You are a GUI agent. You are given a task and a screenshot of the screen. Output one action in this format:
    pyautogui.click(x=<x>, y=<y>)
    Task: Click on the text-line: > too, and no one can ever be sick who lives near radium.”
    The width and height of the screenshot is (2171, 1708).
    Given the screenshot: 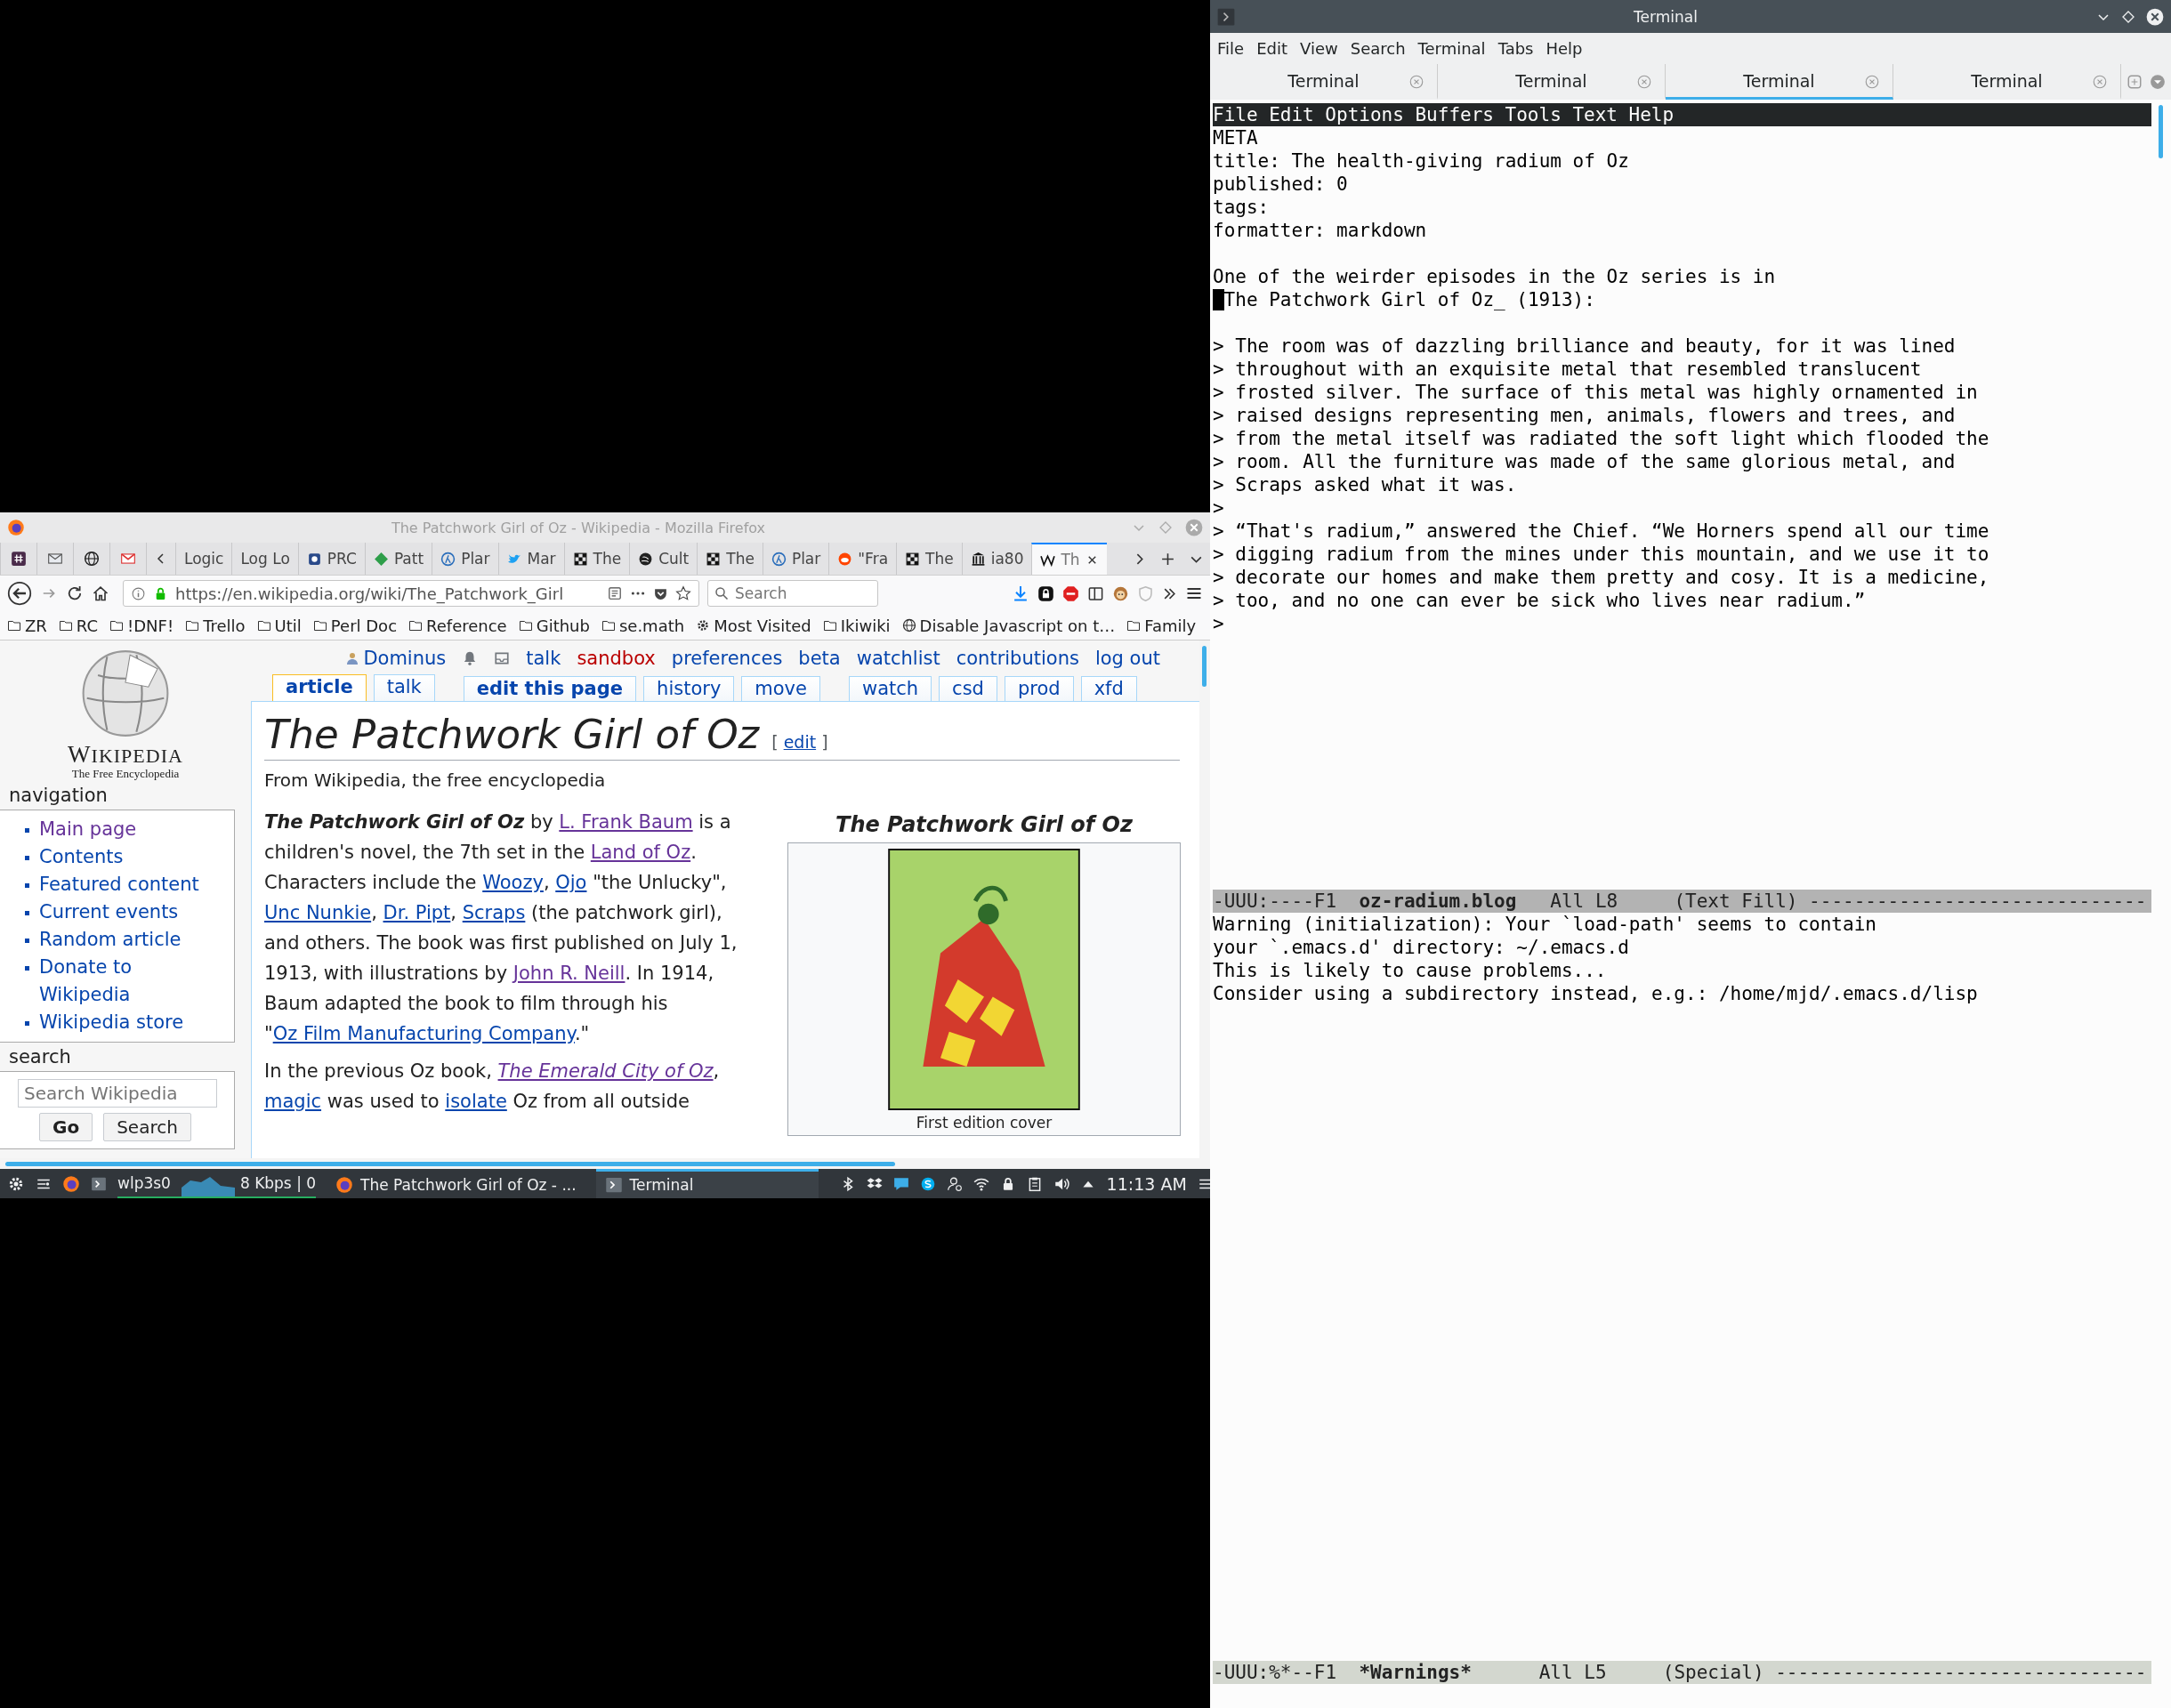 What is the action you would take?
    pyautogui.click(x=1540, y=600)
    